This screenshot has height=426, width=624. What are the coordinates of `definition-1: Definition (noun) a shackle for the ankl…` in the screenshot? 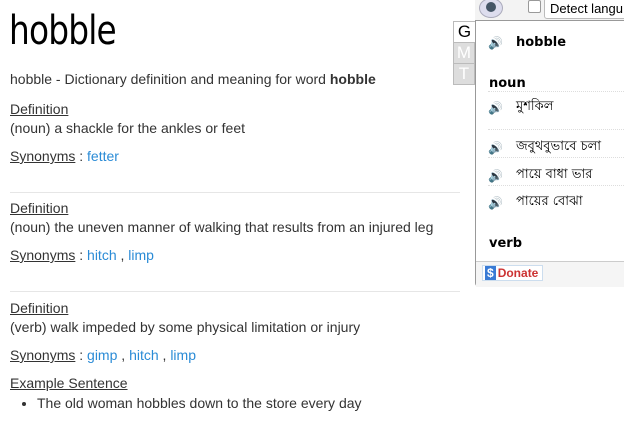 It's located at (235, 132).